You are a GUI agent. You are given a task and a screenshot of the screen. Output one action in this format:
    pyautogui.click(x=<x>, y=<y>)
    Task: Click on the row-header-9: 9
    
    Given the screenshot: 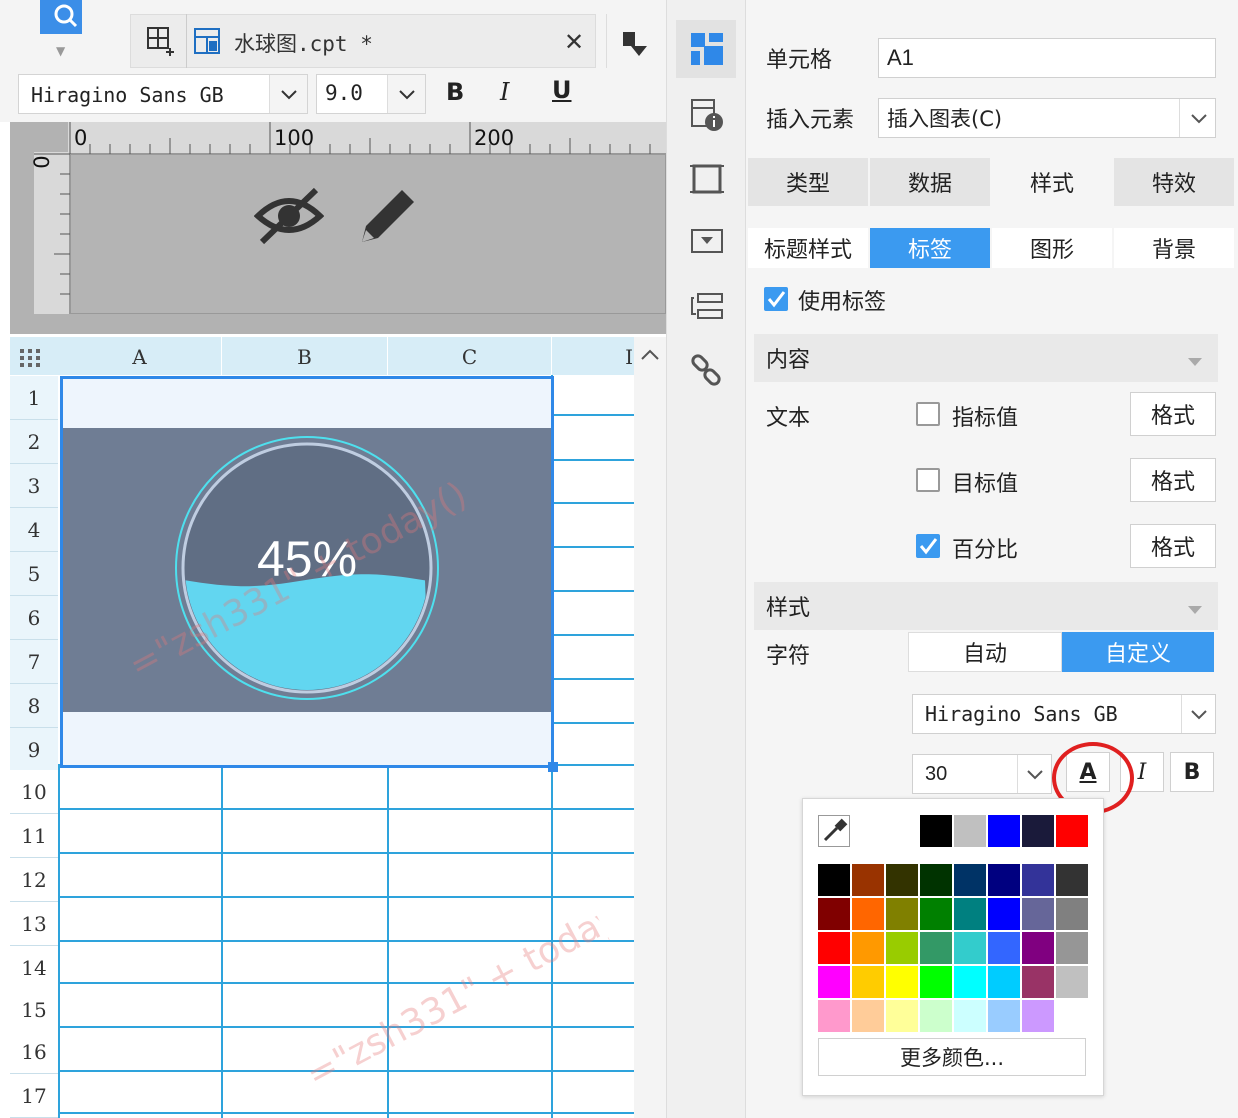 What is the action you would take?
    pyautogui.click(x=34, y=750)
    